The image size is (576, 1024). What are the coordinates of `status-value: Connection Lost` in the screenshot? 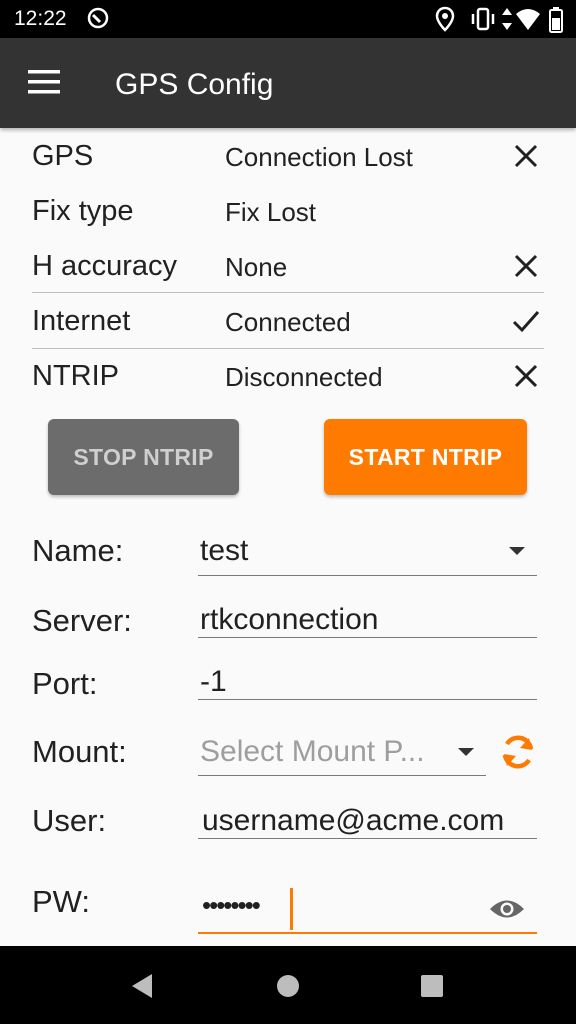 It's located at (319, 157).